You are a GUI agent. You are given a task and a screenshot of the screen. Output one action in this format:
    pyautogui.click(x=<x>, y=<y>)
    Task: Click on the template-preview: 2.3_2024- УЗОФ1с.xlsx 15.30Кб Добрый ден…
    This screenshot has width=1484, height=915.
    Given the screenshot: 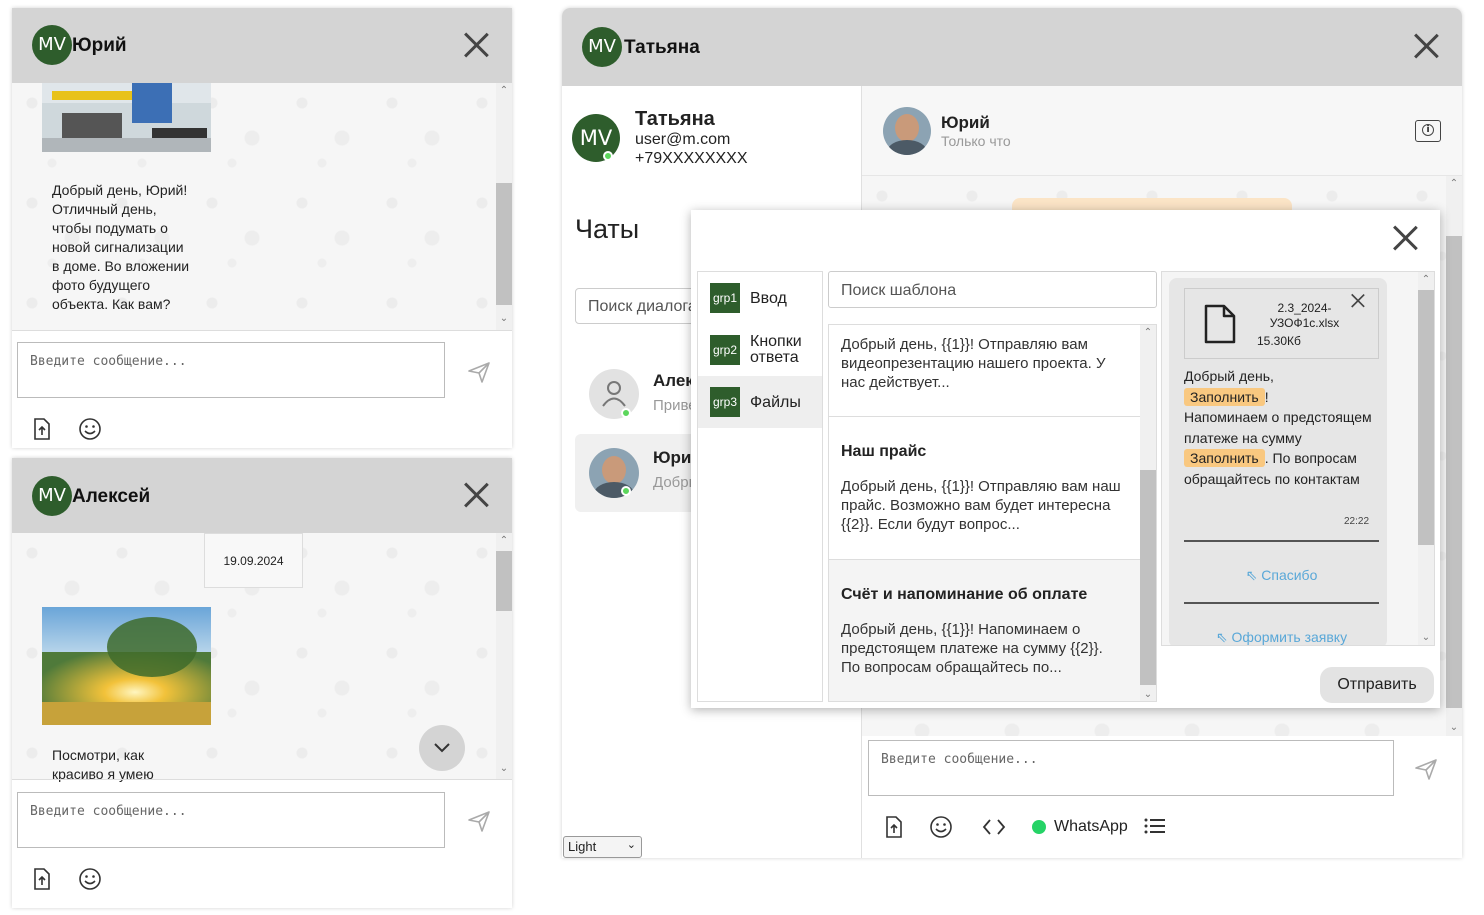 What is the action you would take?
    pyautogui.click(x=1298, y=458)
    